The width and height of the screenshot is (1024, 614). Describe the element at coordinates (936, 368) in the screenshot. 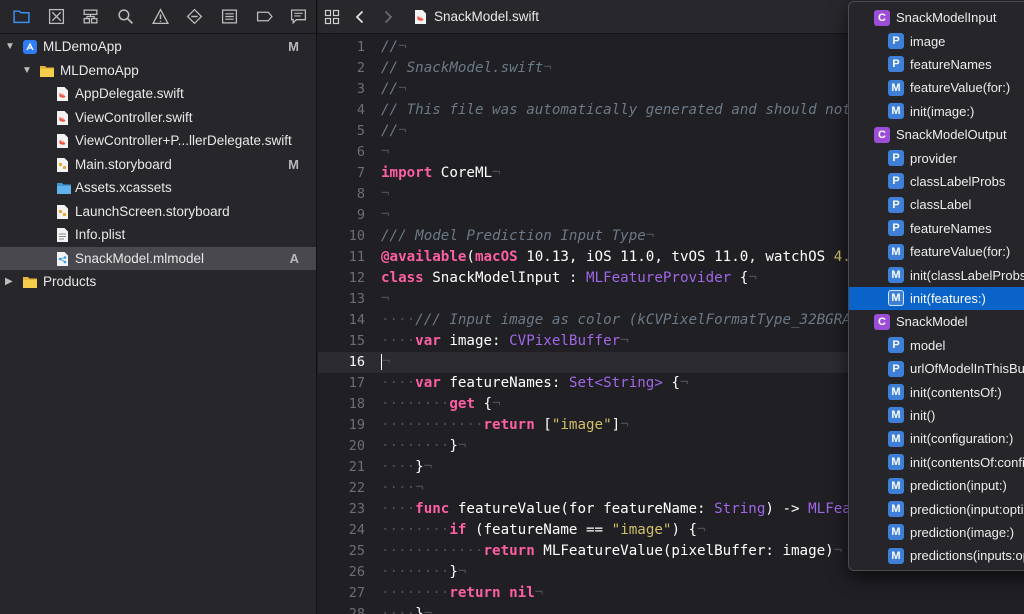

I see `completion-item: PurlOfModelInThisBundle` at that location.